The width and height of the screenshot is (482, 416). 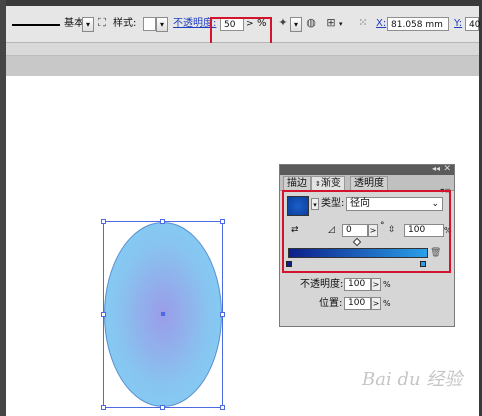 What do you see at coordinates (74, 23) in the screenshot?
I see `stroke-profile-label: 基本` at bounding box center [74, 23].